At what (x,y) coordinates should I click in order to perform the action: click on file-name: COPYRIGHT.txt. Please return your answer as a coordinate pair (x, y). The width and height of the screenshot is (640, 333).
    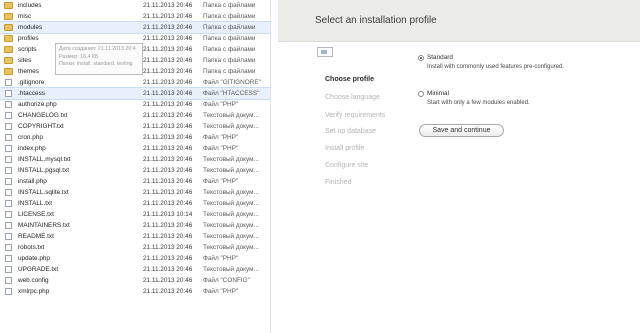
    Looking at the image, I should click on (41, 126).